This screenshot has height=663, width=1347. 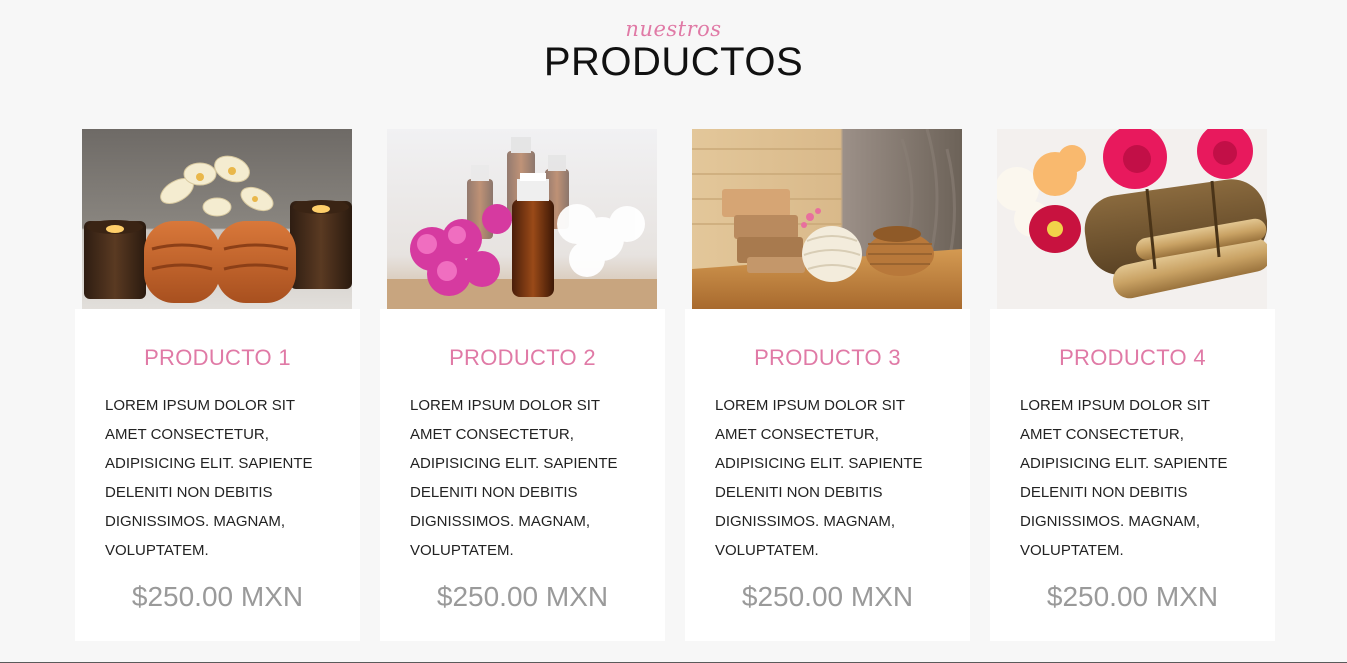 I want to click on section-header: nuestros PRODUCTOS, so click(x=673, y=48).